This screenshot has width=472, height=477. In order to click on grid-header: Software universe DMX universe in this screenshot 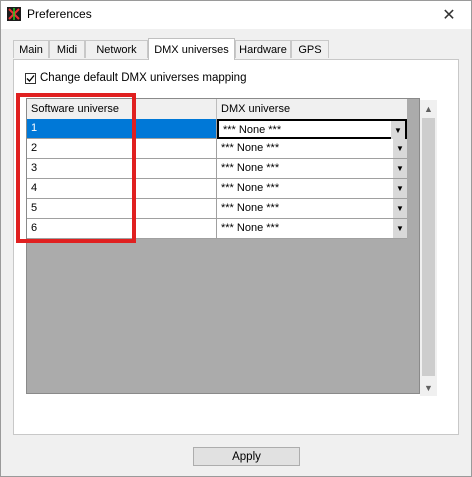, I will do `click(217, 109)`.